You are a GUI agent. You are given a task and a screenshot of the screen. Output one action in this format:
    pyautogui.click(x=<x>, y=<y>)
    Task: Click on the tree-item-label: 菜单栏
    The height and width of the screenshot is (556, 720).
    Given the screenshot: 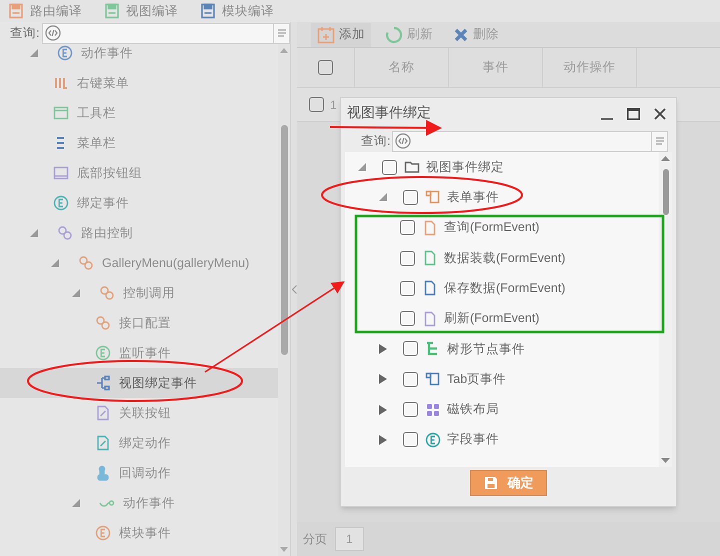 What is the action you would take?
    pyautogui.click(x=96, y=143)
    